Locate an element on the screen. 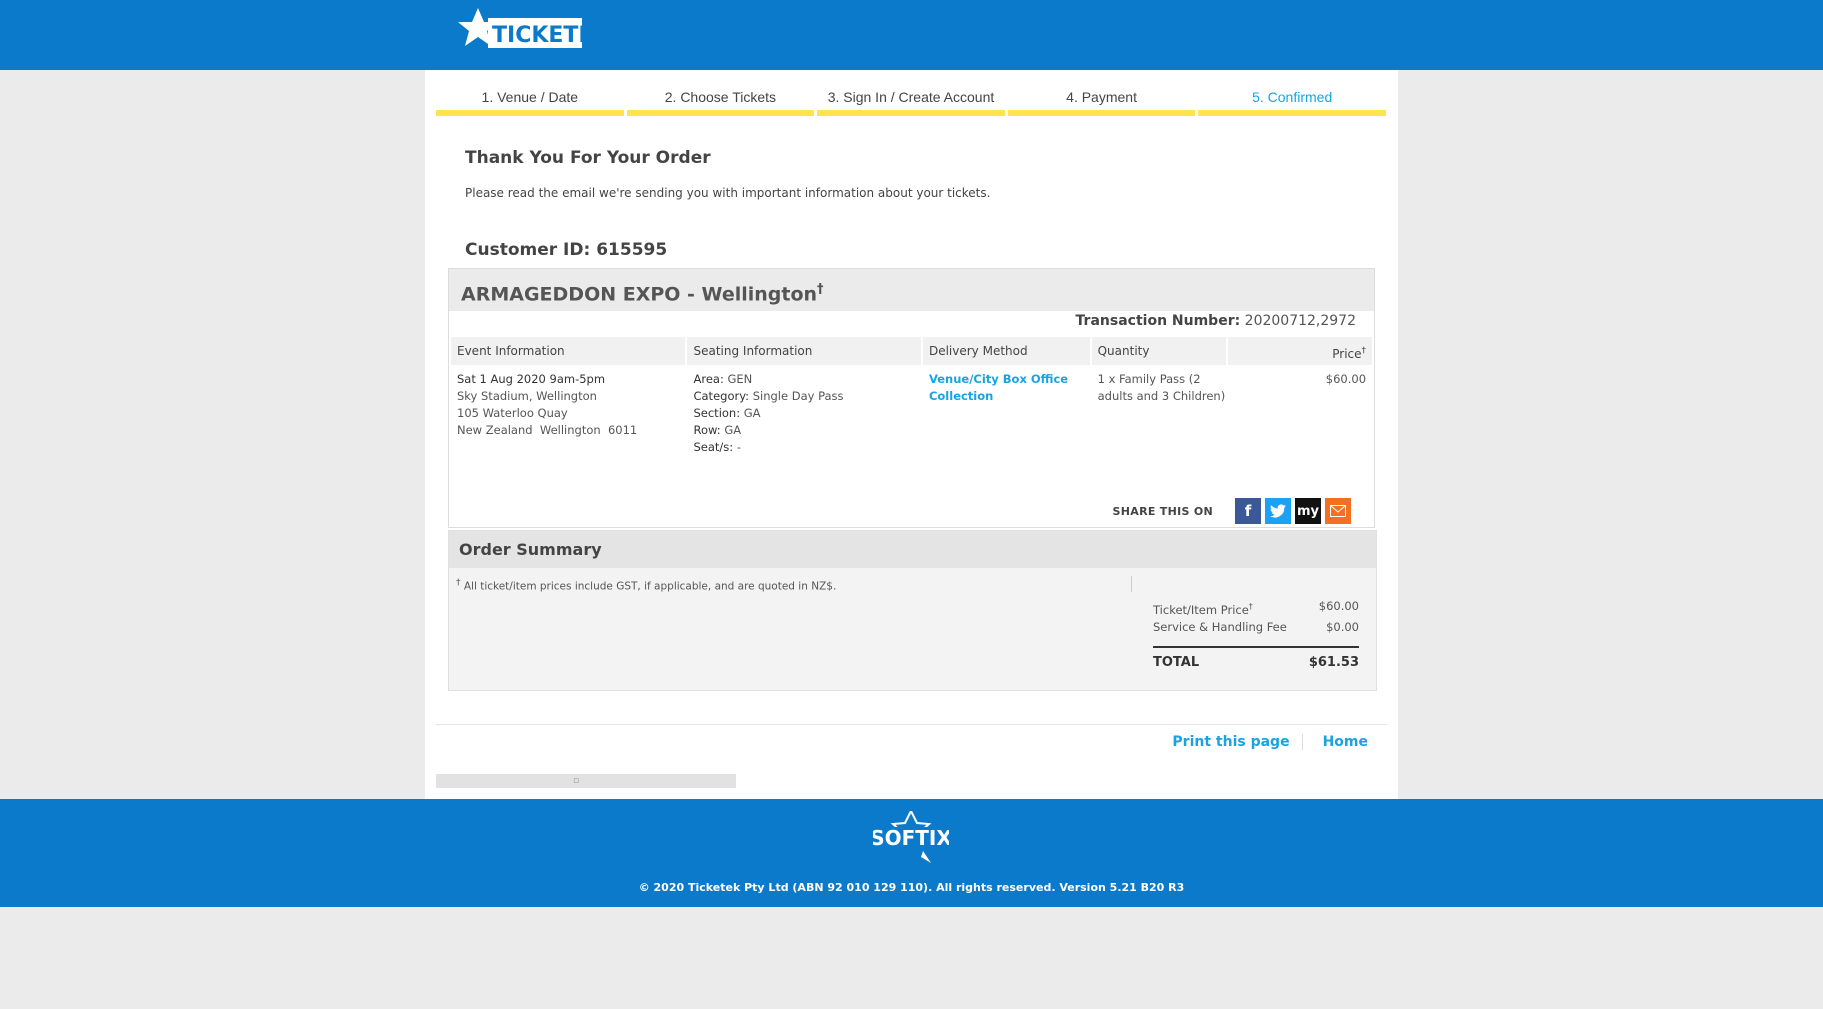  myspace-icon: my is located at coordinates (1308, 511).